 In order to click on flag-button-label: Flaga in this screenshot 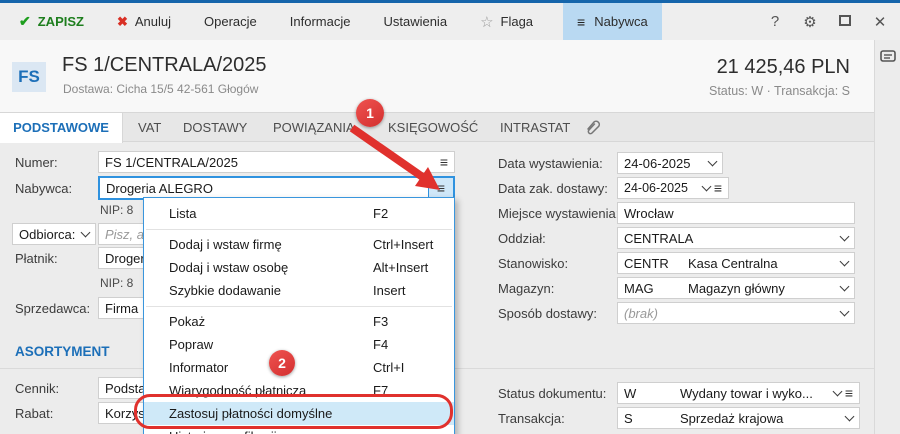, I will do `click(517, 21)`.